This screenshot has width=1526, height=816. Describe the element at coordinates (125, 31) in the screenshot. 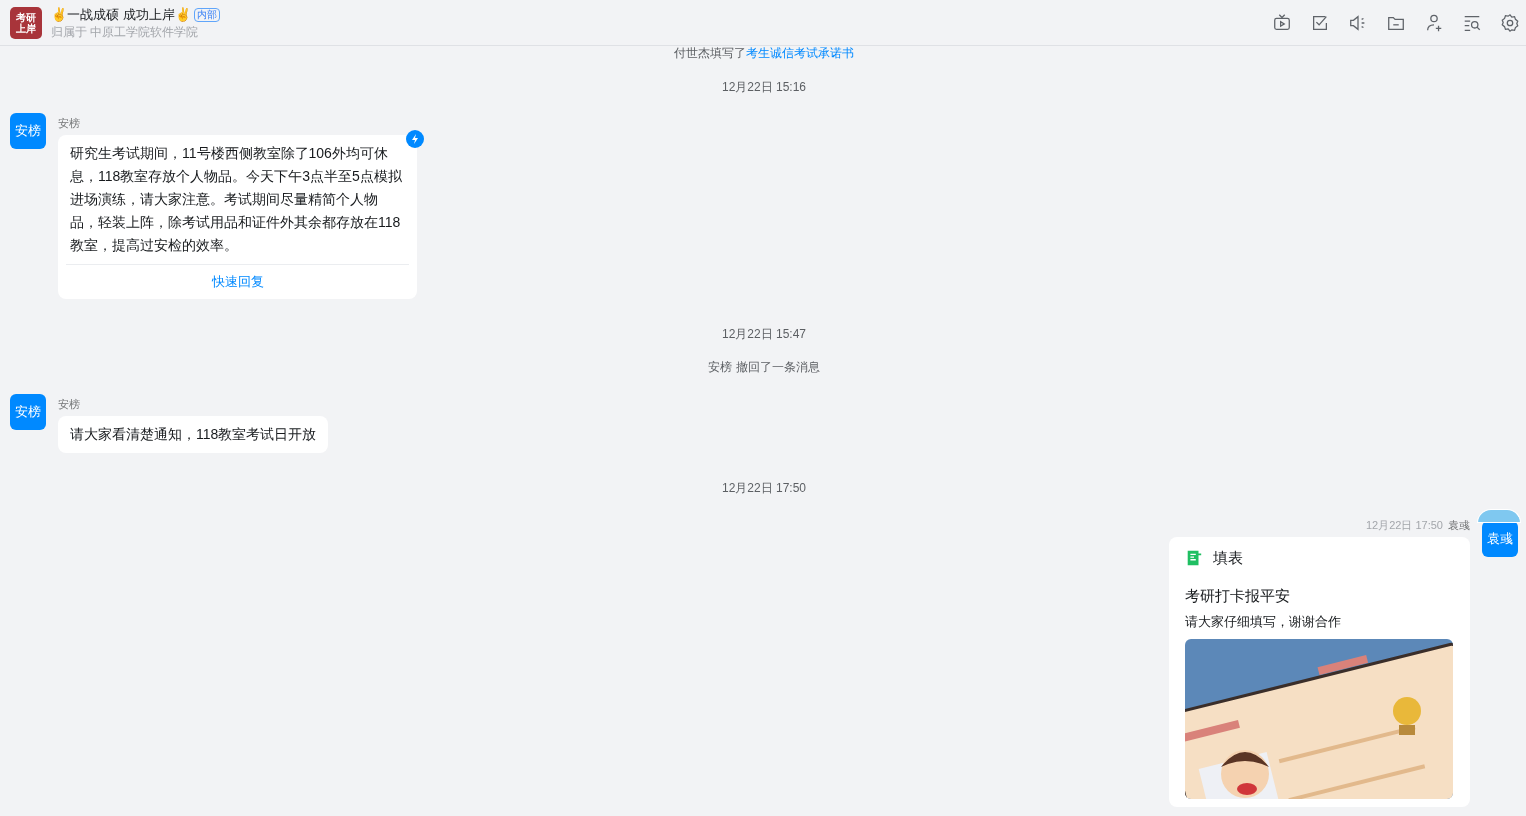

I see `group-subtitle: 归属于 中原工学院软件学院` at that location.